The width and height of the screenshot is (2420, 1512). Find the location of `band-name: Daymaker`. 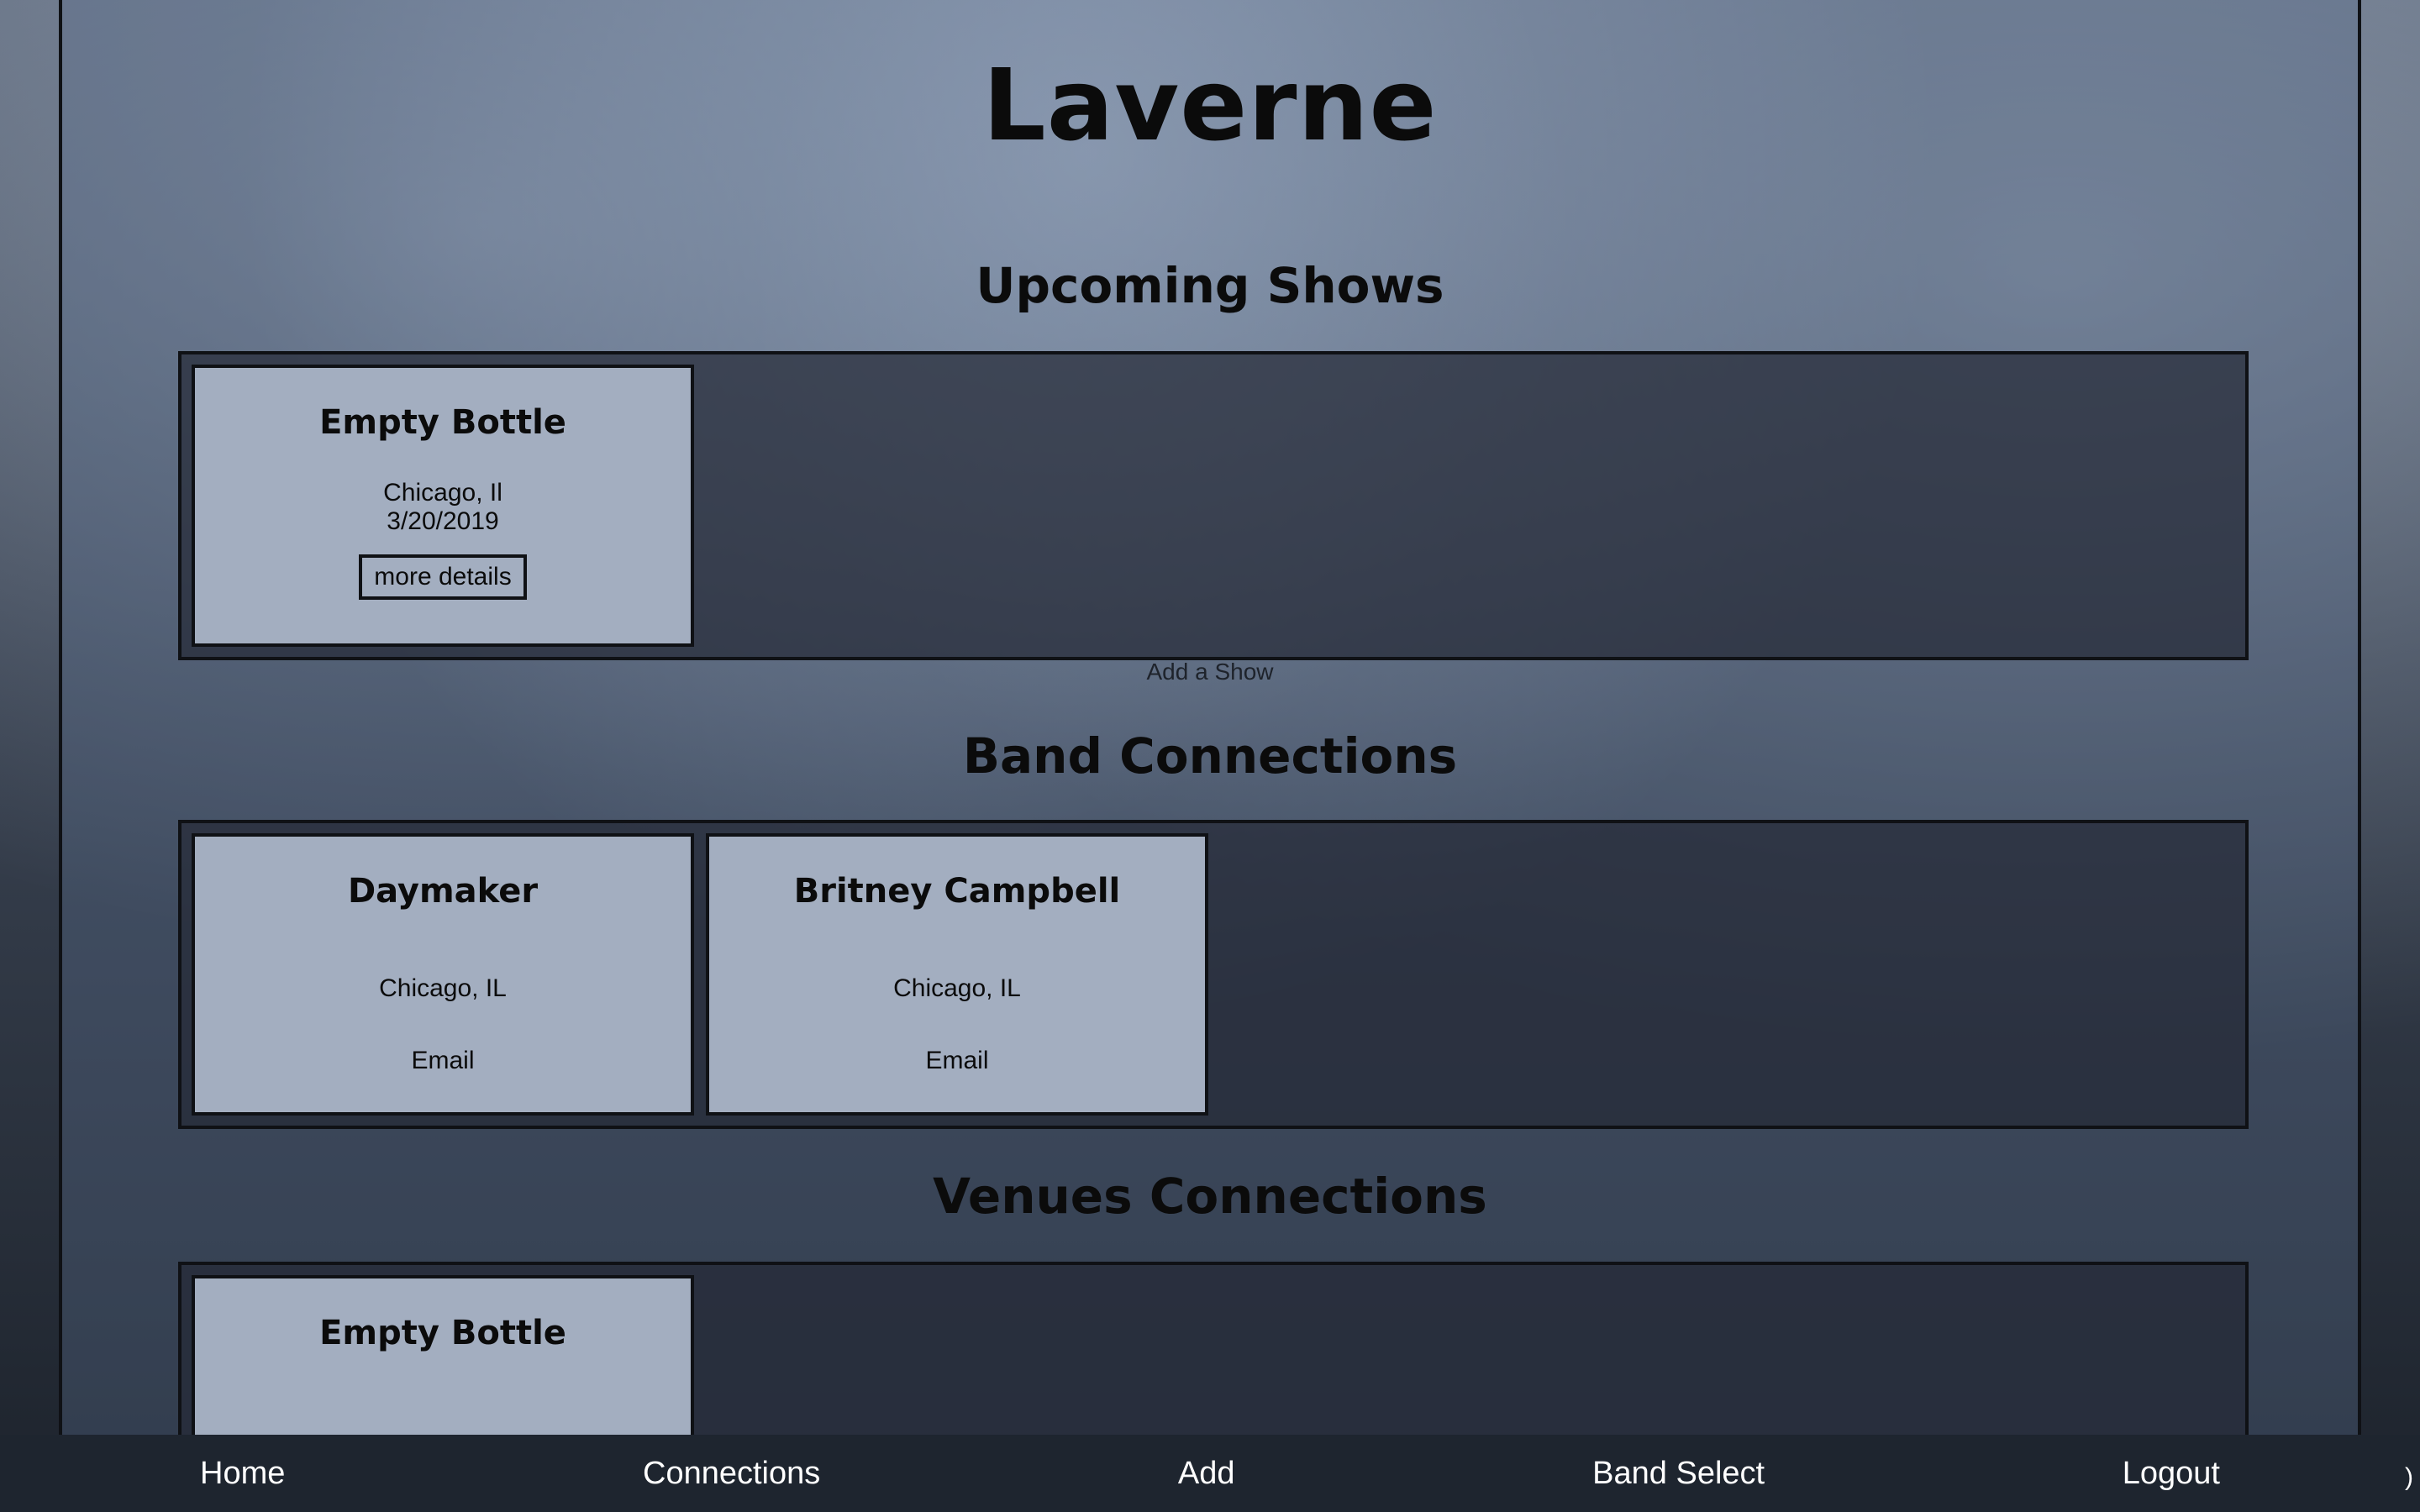

band-name: Daymaker is located at coordinates (443, 891).